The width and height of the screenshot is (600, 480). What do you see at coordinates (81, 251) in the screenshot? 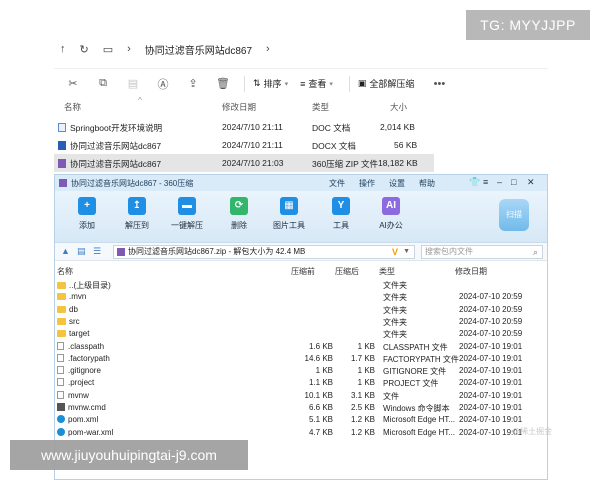
I see `view-list-icon: ▤` at bounding box center [81, 251].